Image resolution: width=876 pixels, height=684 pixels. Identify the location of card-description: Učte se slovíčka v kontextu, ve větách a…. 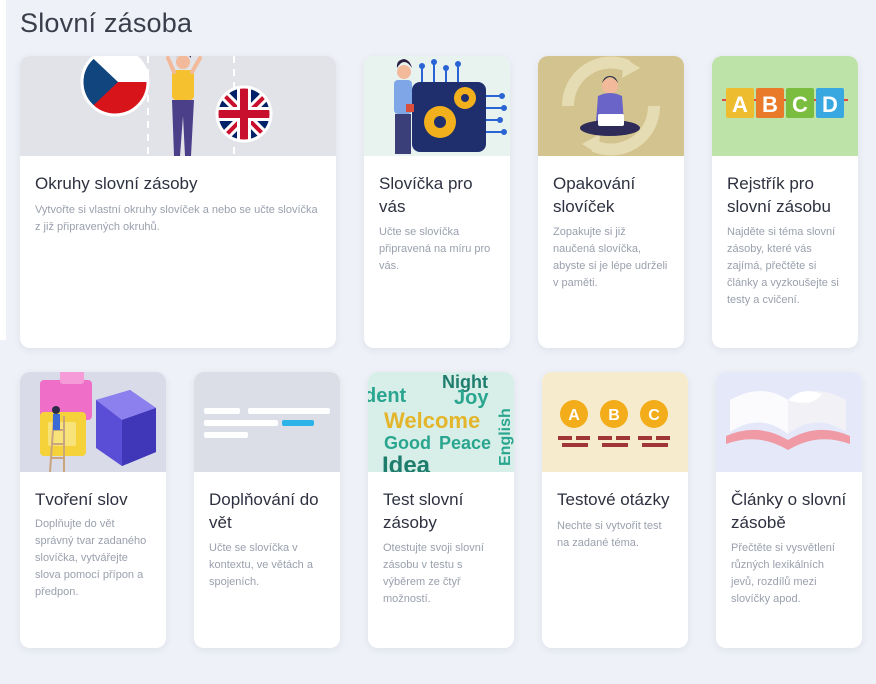
(261, 565).